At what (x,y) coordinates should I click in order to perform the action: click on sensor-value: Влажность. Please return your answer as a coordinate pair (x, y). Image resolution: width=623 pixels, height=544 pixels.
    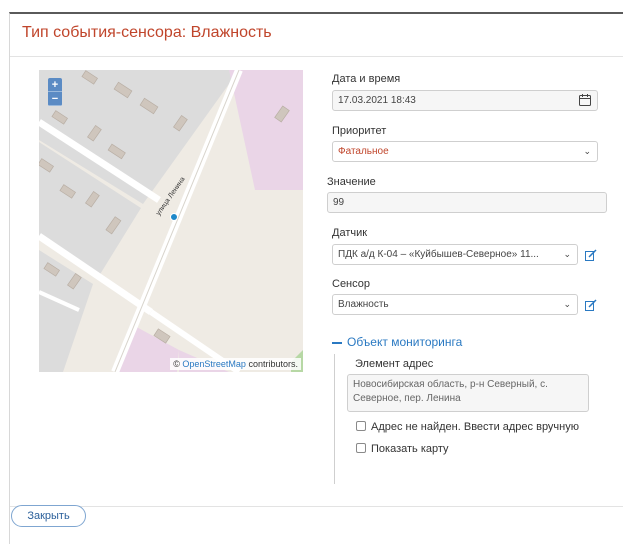
    Looking at the image, I should click on (363, 304).